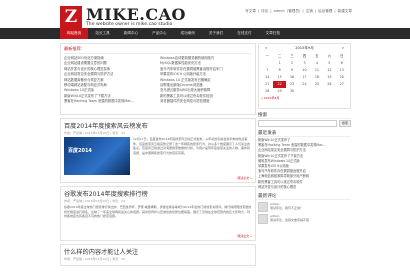  Describe the element at coordinates (342, 77) in the screenshot. I see `calendar-day: 20` at that location.